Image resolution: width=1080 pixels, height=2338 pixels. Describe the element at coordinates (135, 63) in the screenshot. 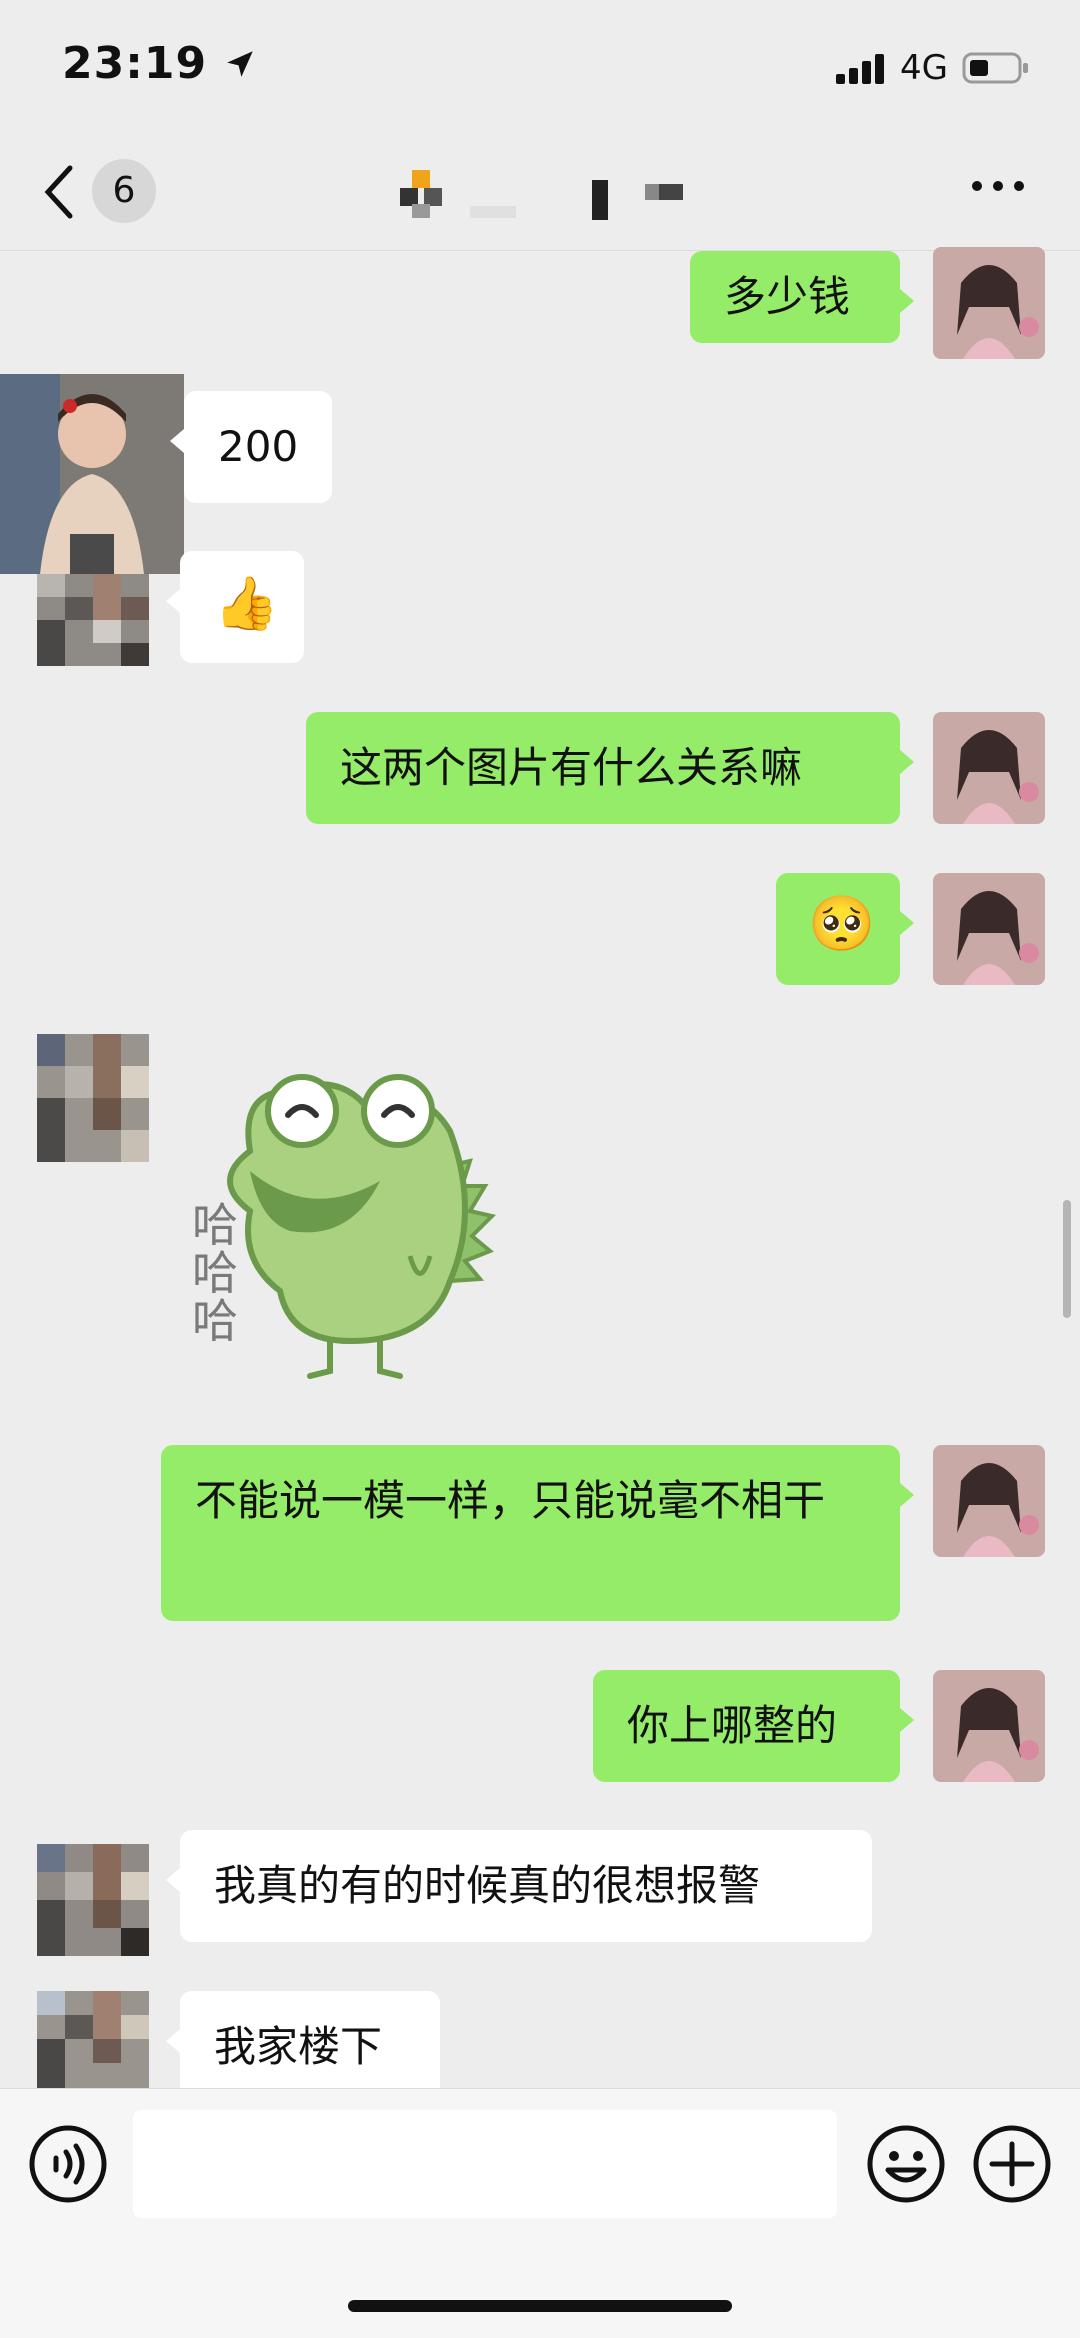

I see `status-time-text: 23:19` at that location.